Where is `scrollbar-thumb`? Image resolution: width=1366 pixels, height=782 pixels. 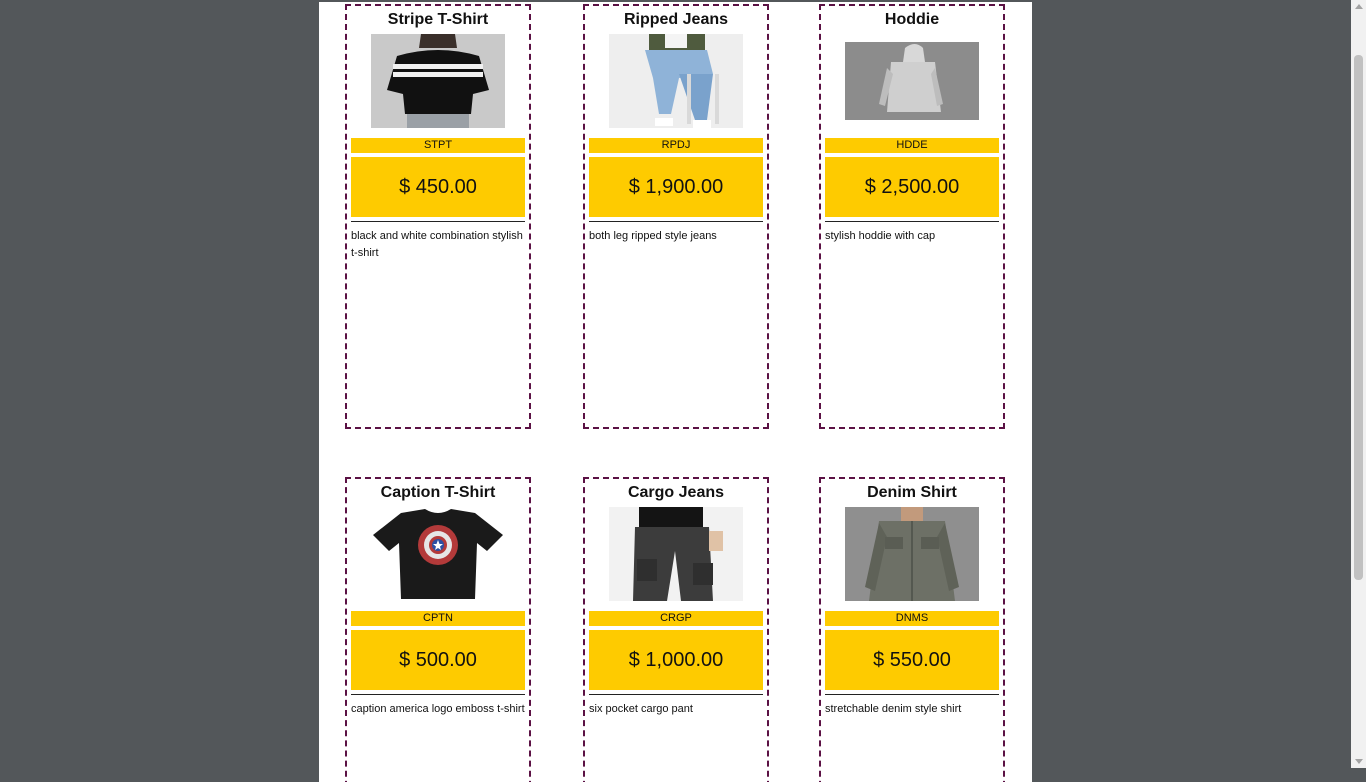 scrollbar-thumb is located at coordinates (1358, 317).